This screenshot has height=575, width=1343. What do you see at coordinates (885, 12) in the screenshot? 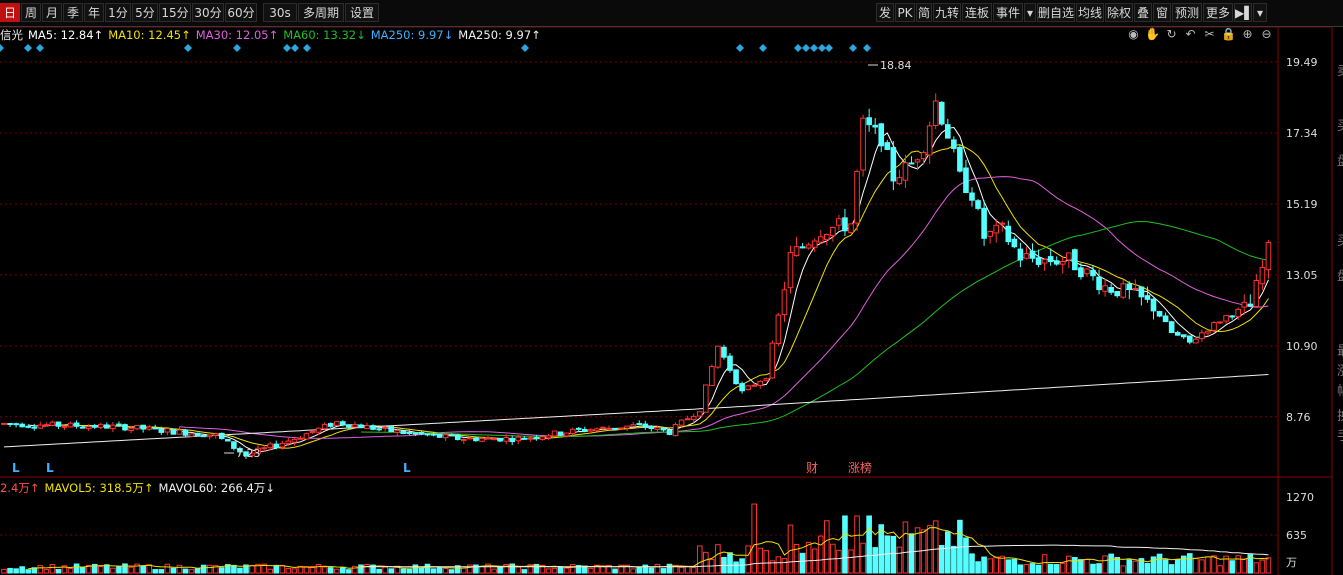
I see `tool-button-0: 发` at bounding box center [885, 12].